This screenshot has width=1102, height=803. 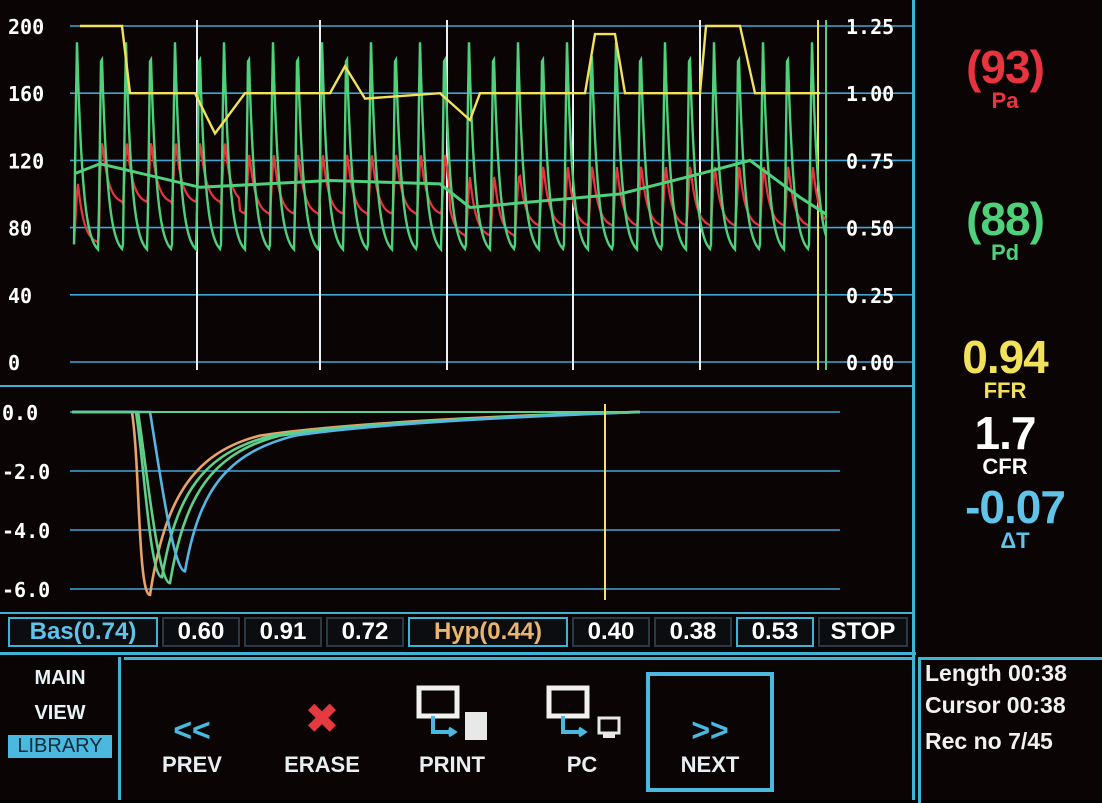 I want to click on temperature-tick-label: -6.0, so click(x=26, y=590).